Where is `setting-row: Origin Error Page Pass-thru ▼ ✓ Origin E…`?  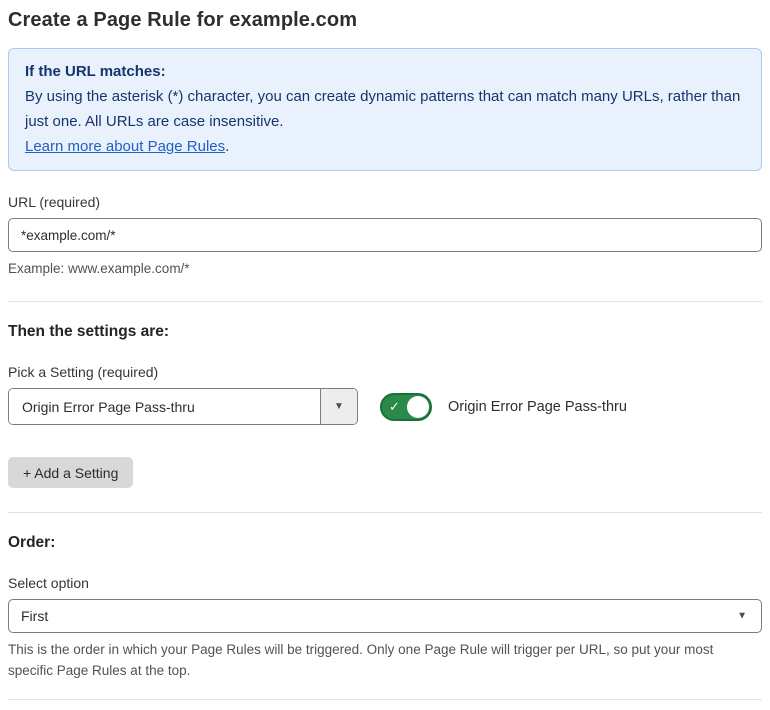
setting-row: Origin Error Page Pass-thru ▼ ✓ Origin E… is located at coordinates (385, 406).